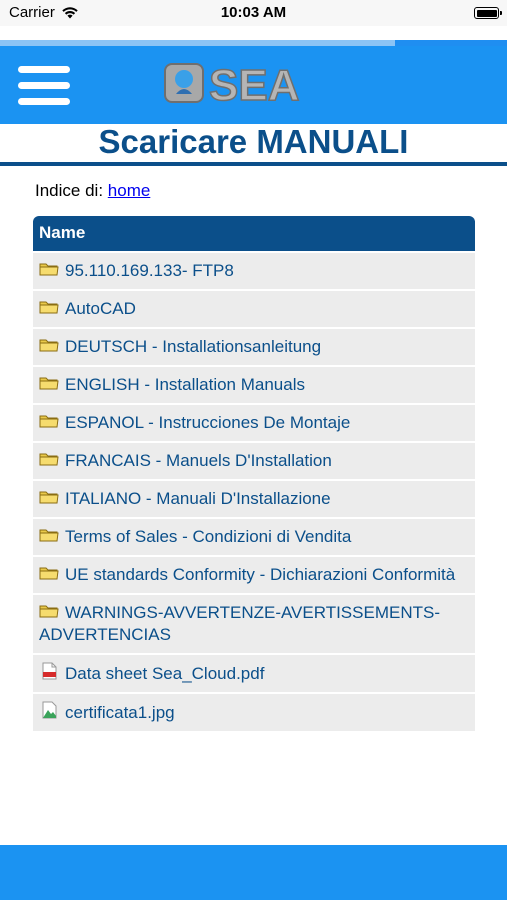 This screenshot has height=900, width=507. Describe the element at coordinates (100, 308) in the screenshot. I see `list-item-label: AutoCAD` at that location.